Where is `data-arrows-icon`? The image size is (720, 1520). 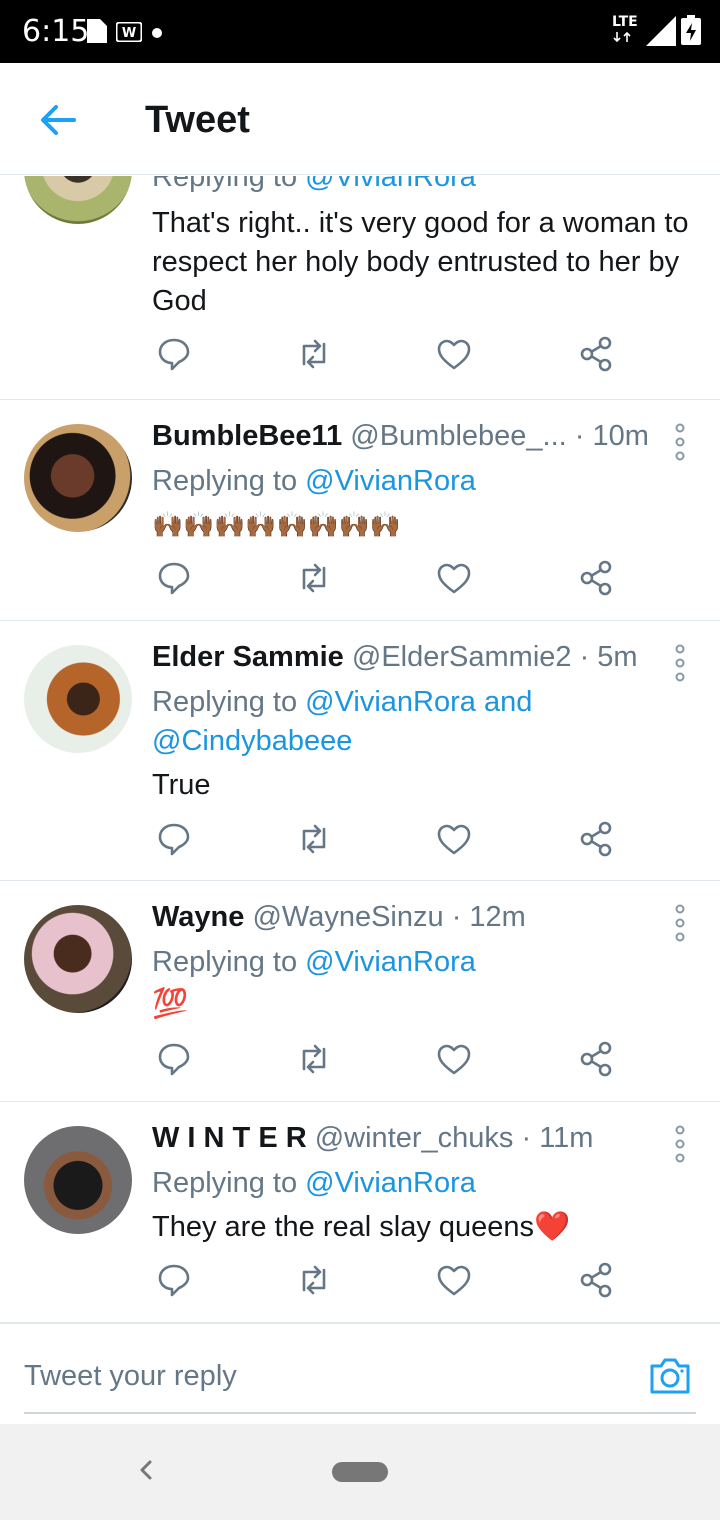
data-arrows-icon is located at coordinates (622, 37).